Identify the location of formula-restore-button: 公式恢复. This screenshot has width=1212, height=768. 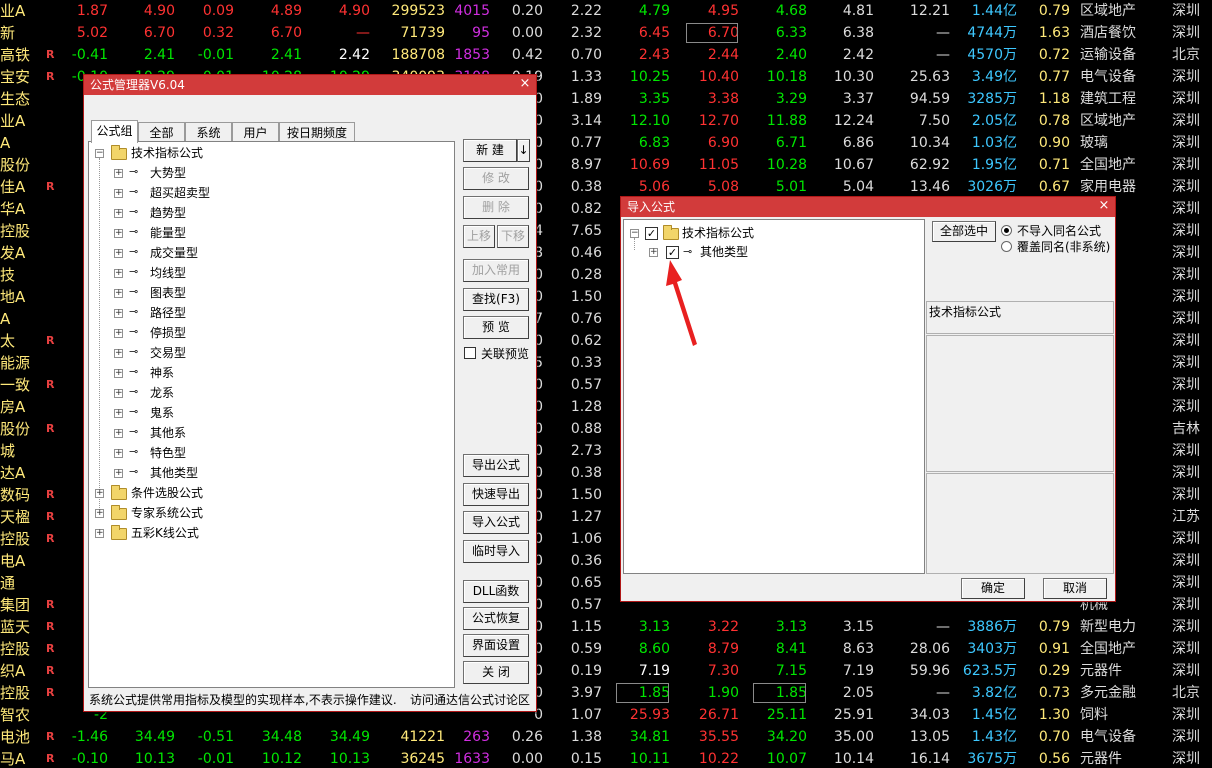
(496, 618).